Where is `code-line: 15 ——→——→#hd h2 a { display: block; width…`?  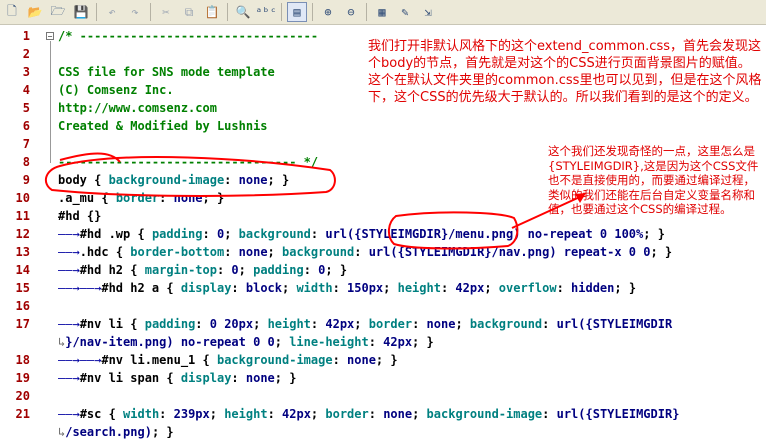 code-line: 15 ——→——→#hd h2 a { display: block; width… is located at coordinates (383, 288).